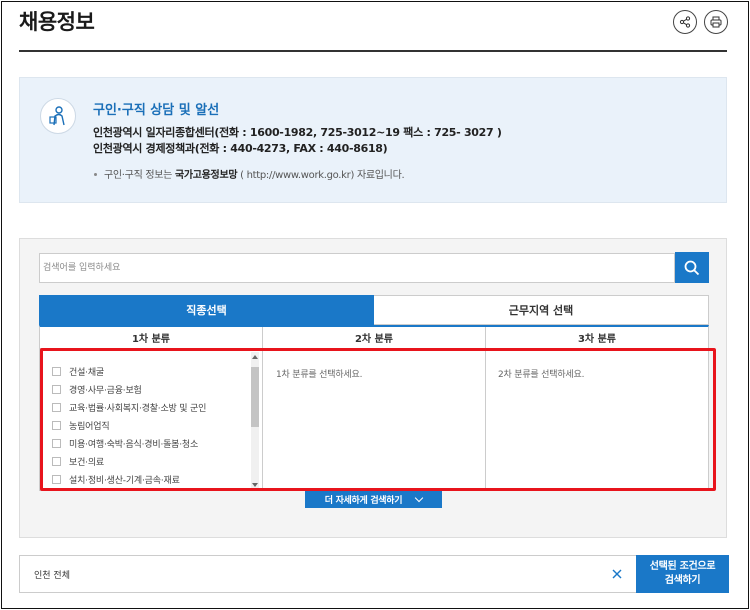 This screenshot has width=750, height=610. Describe the element at coordinates (89, 426) in the screenshot. I see `list-item-label: 농림어업직` at that location.